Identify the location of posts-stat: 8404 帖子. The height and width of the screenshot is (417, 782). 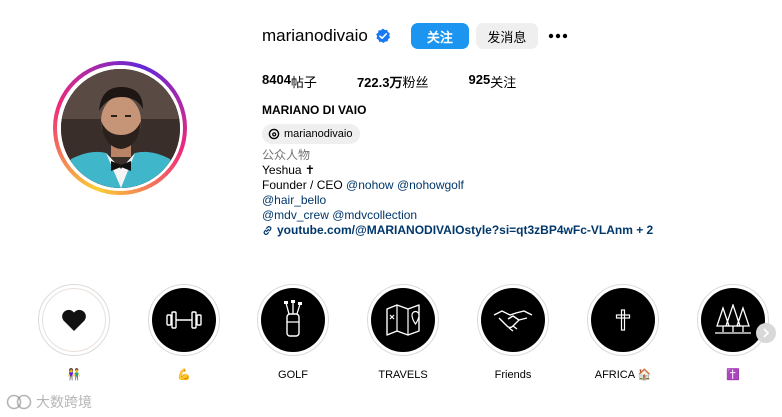
(289, 81).